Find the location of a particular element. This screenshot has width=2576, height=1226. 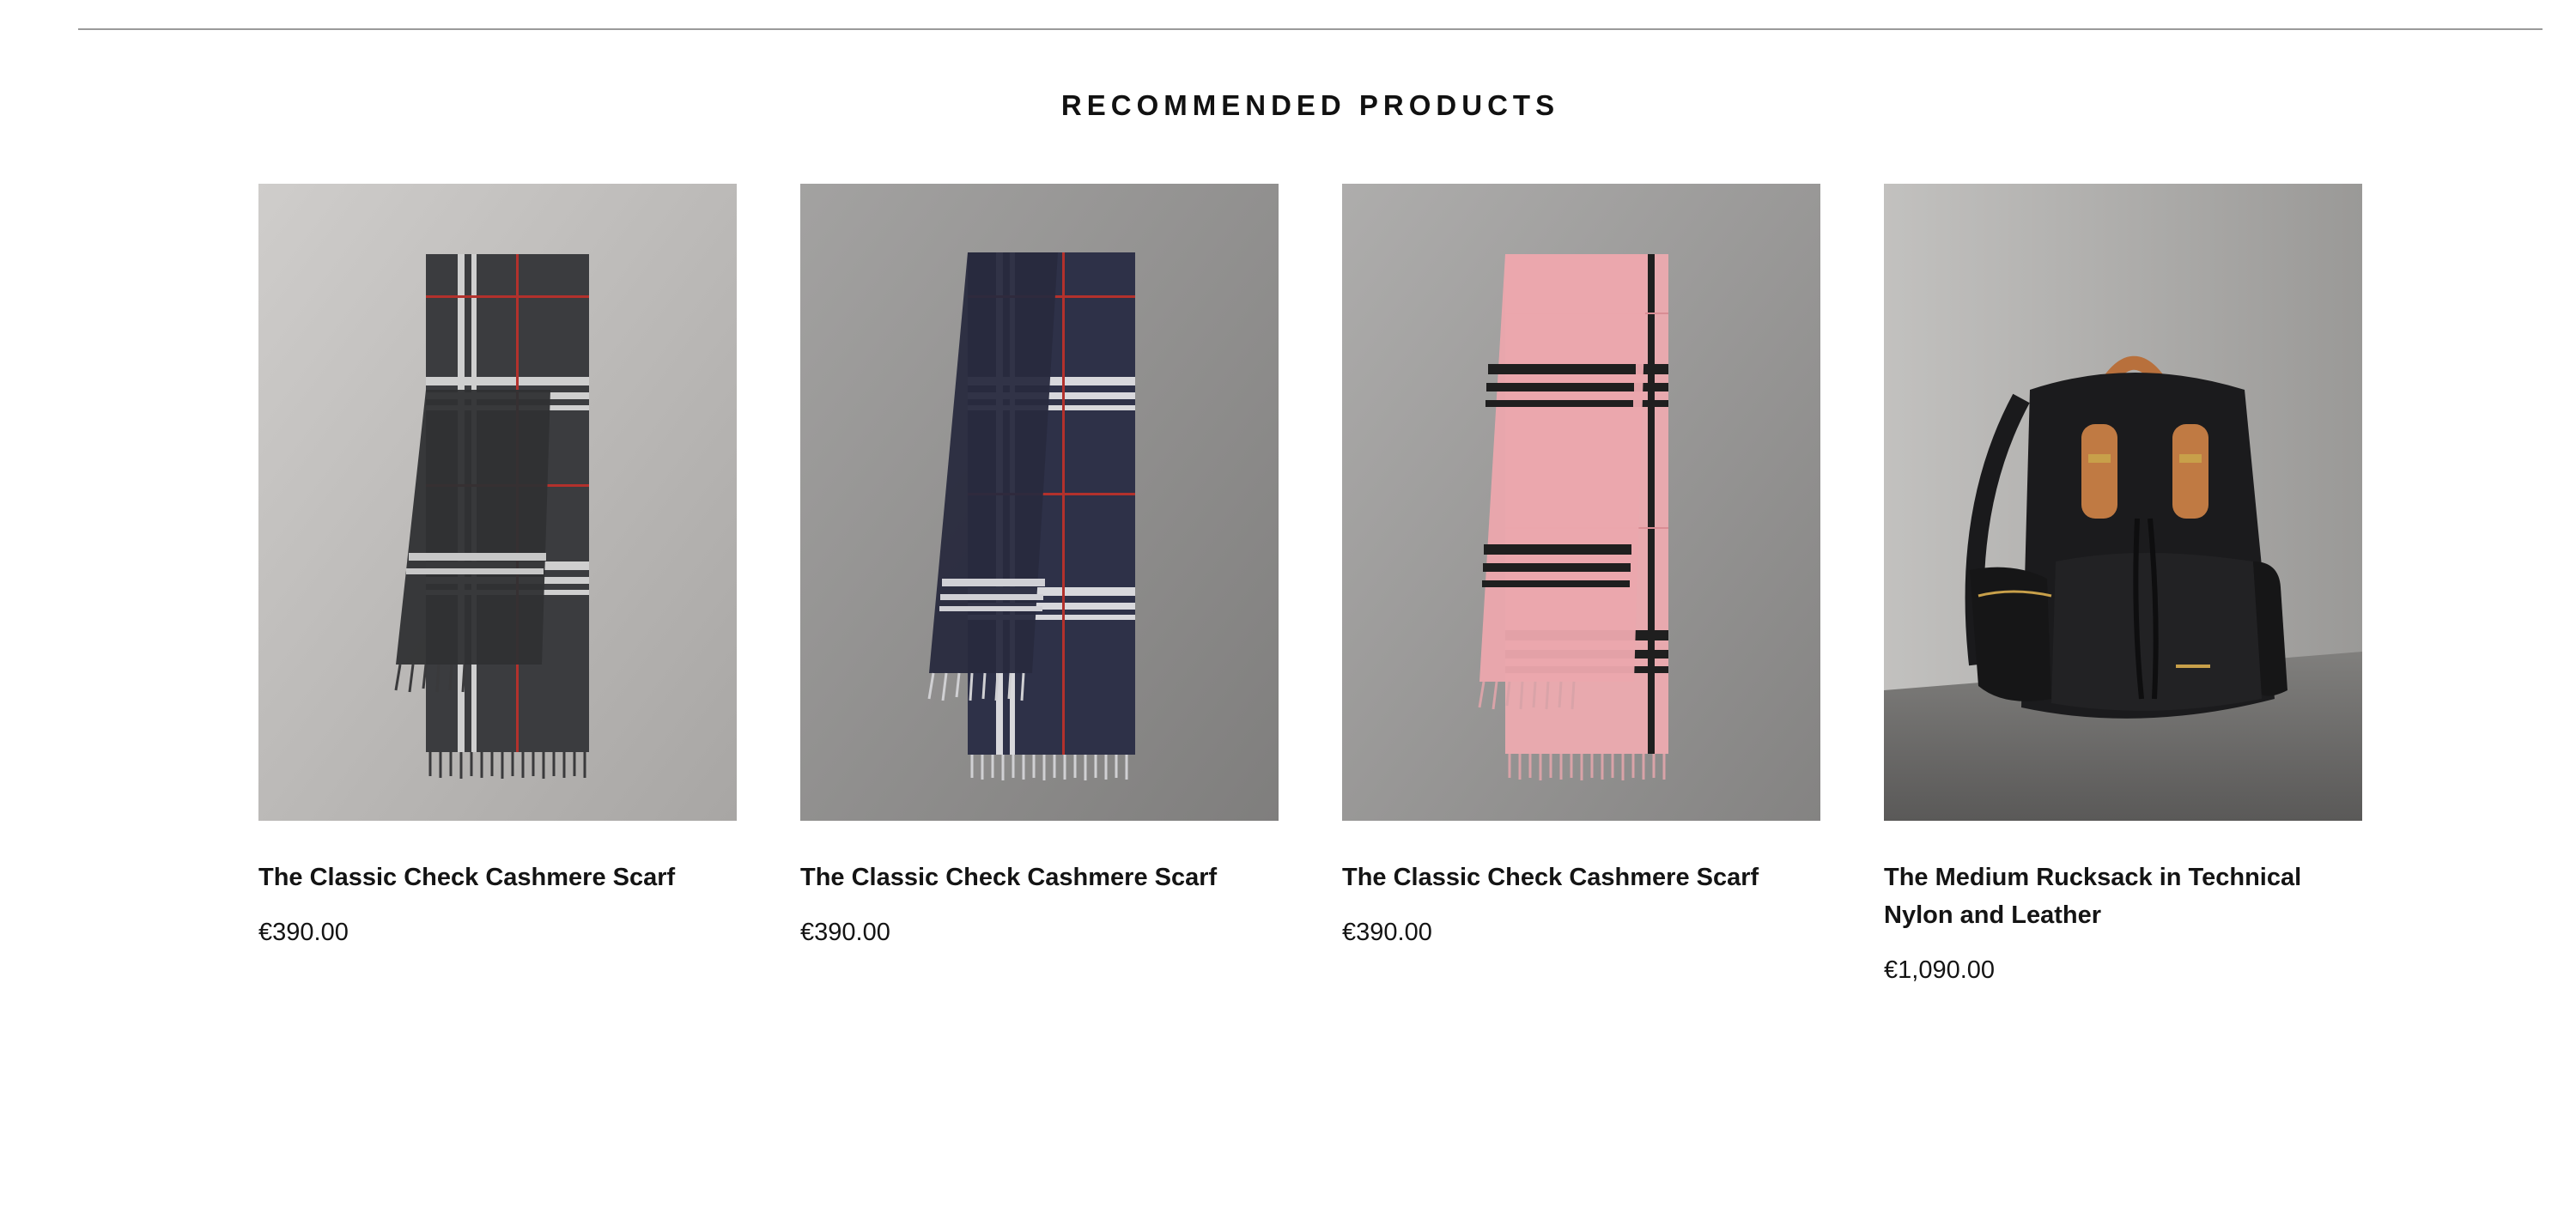

charcoal-check-scarf-image is located at coordinates (497, 503).